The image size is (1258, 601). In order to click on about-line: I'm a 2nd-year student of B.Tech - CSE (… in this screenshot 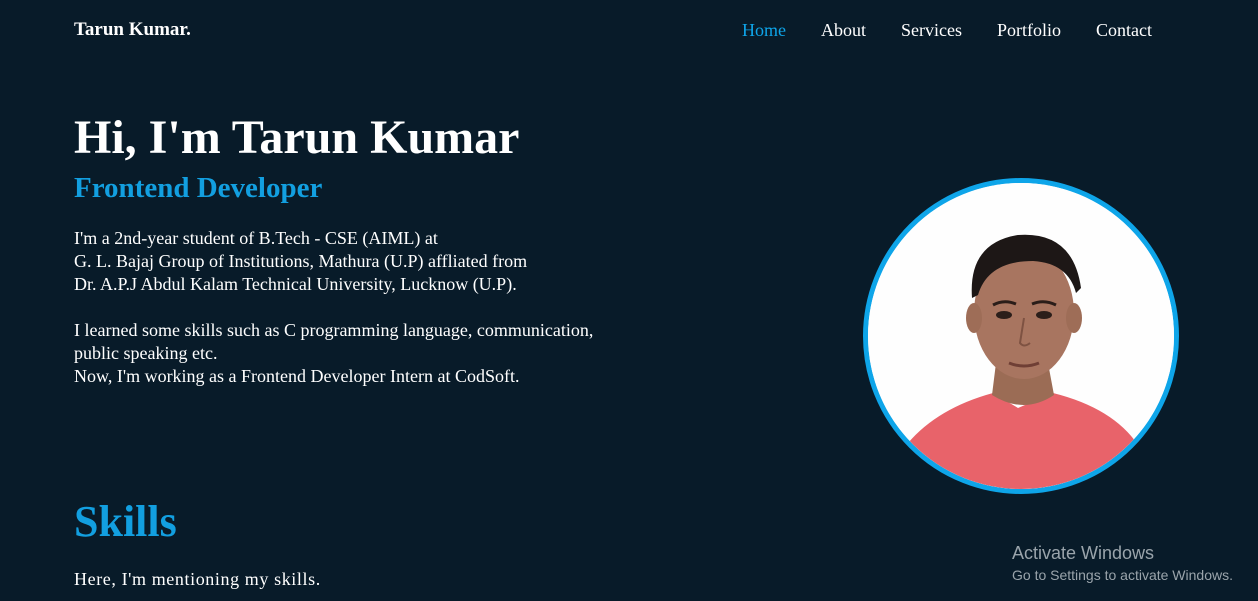, I will do `click(256, 238)`.